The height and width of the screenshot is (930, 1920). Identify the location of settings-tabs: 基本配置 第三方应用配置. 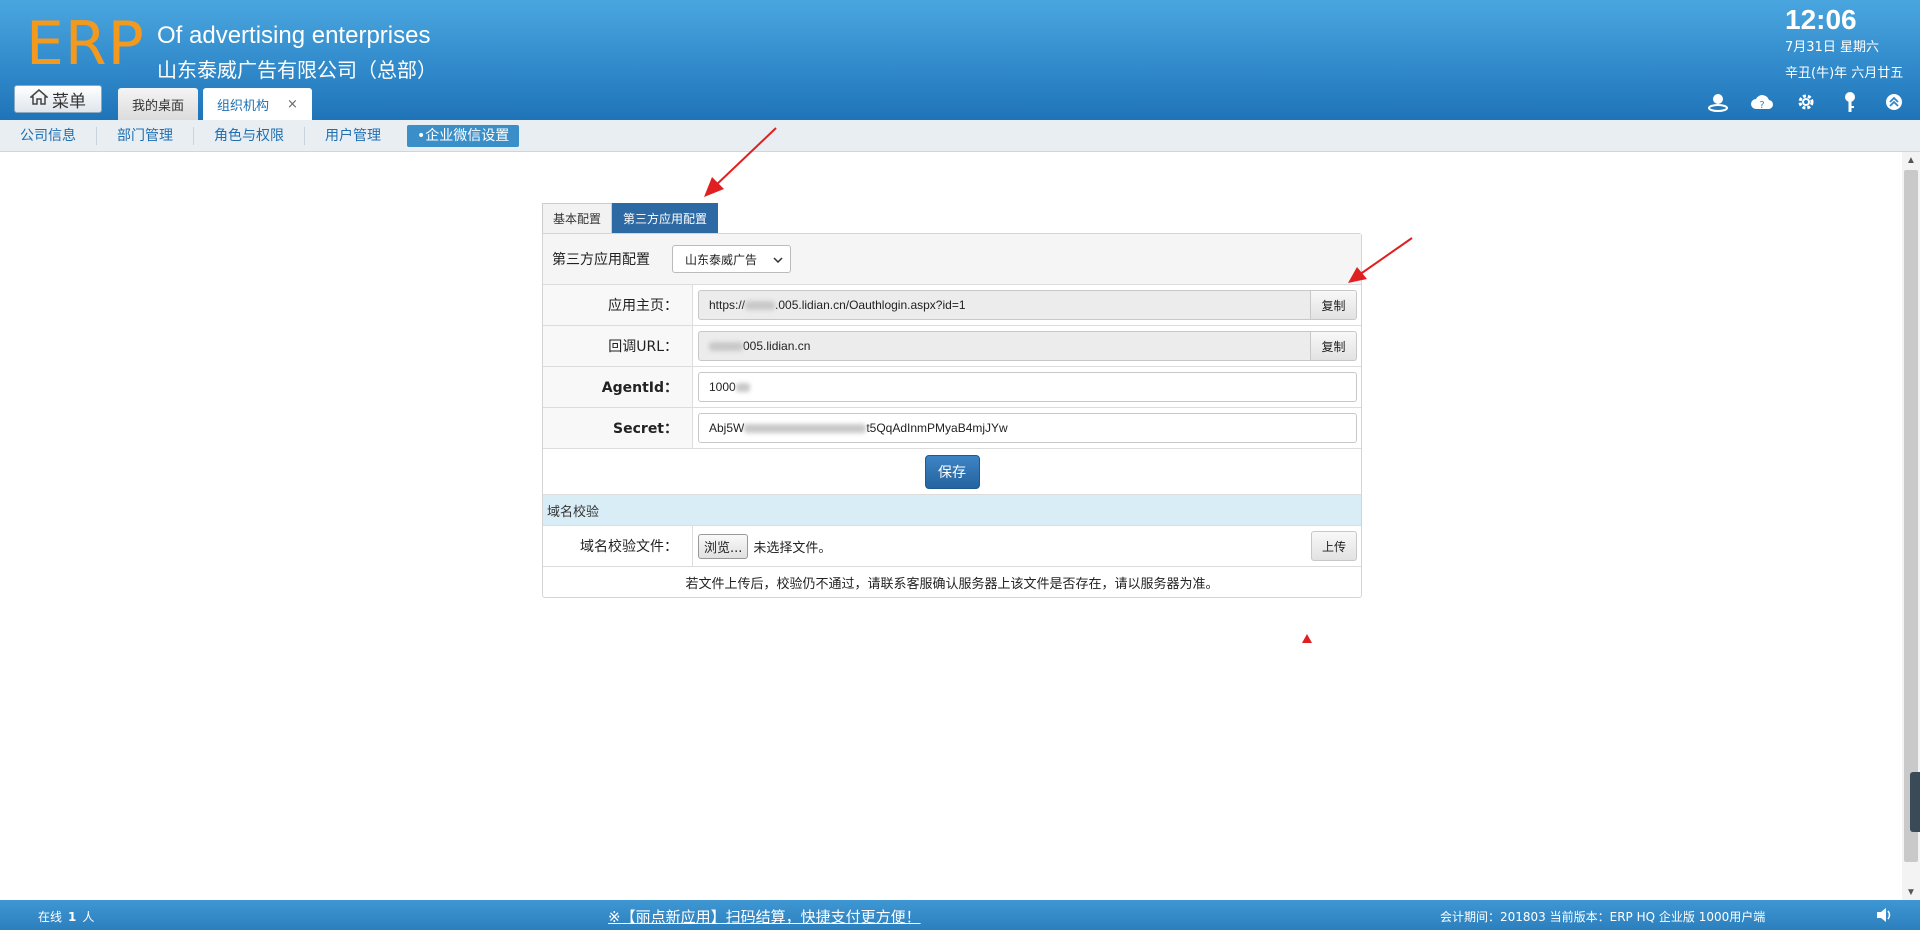
(952, 218).